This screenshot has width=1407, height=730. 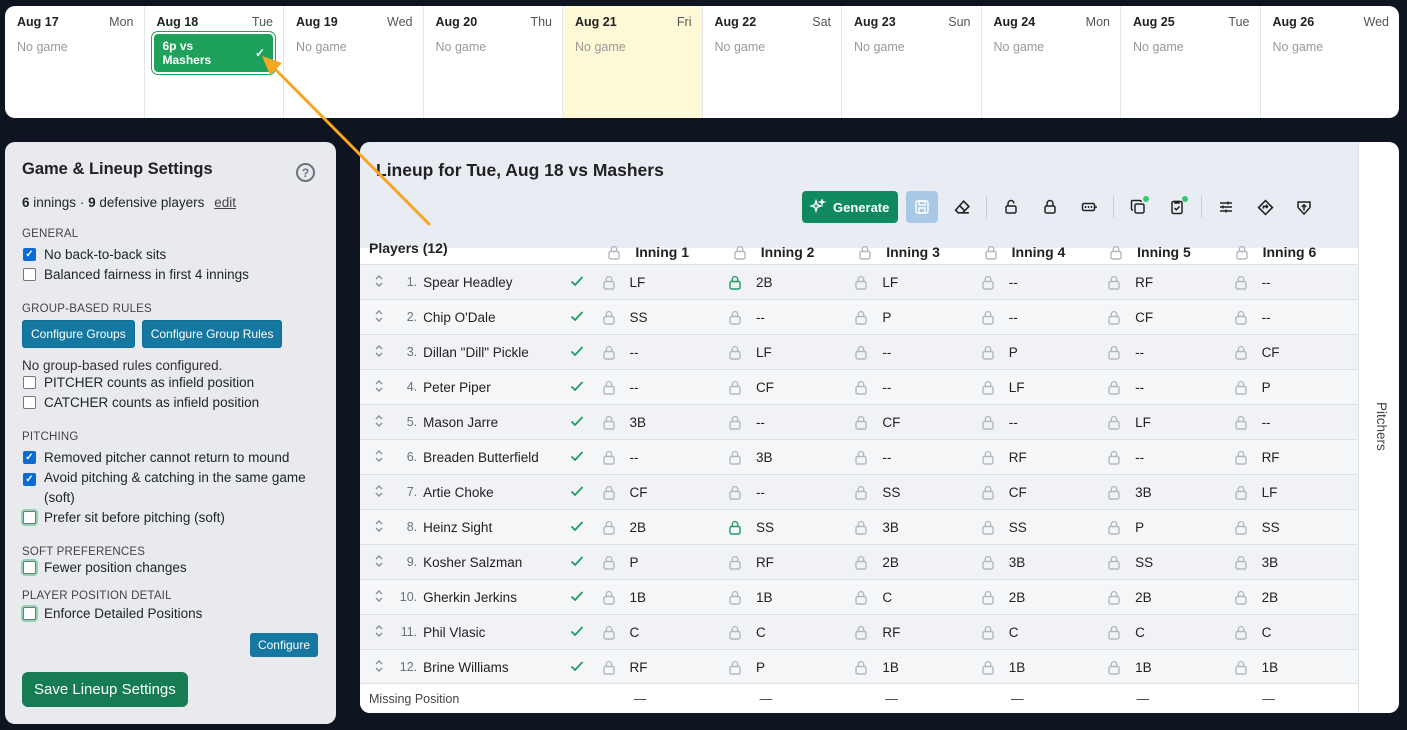 I want to click on diamond-button, so click(x=1265, y=207).